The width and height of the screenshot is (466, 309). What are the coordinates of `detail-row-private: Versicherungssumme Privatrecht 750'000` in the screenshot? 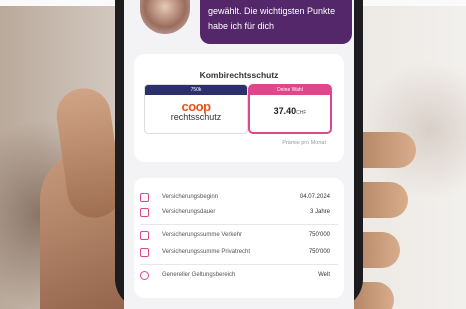 It's located at (239, 254).